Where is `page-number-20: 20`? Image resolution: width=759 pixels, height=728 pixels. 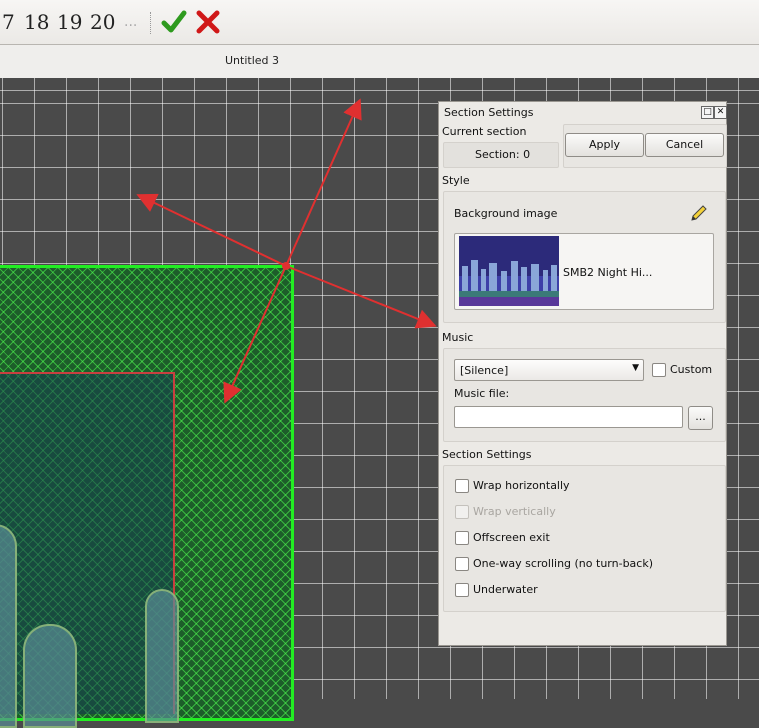 page-number-20: 20 is located at coordinates (102, 22).